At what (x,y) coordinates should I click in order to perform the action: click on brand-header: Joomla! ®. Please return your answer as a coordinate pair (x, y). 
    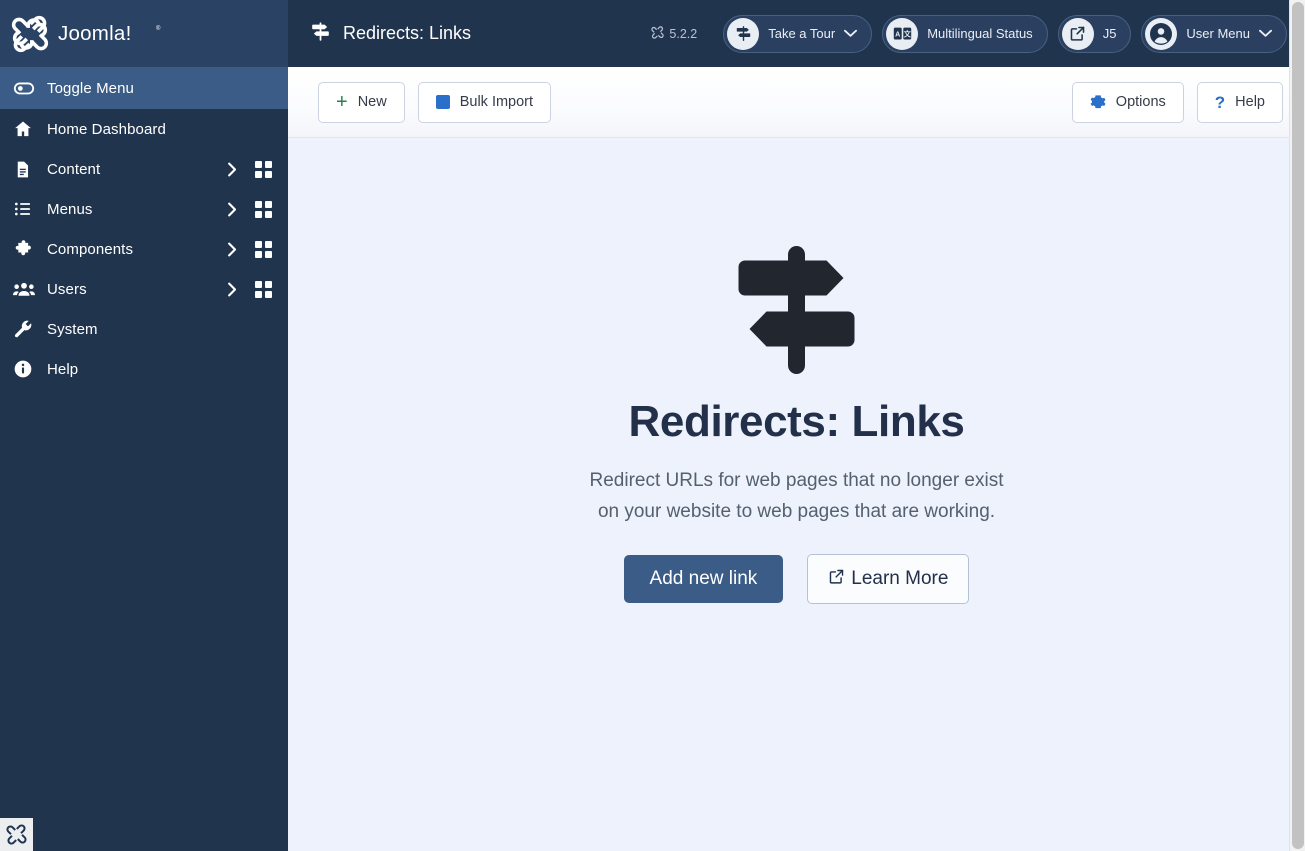
    Looking at the image, I should click on (144, 33).